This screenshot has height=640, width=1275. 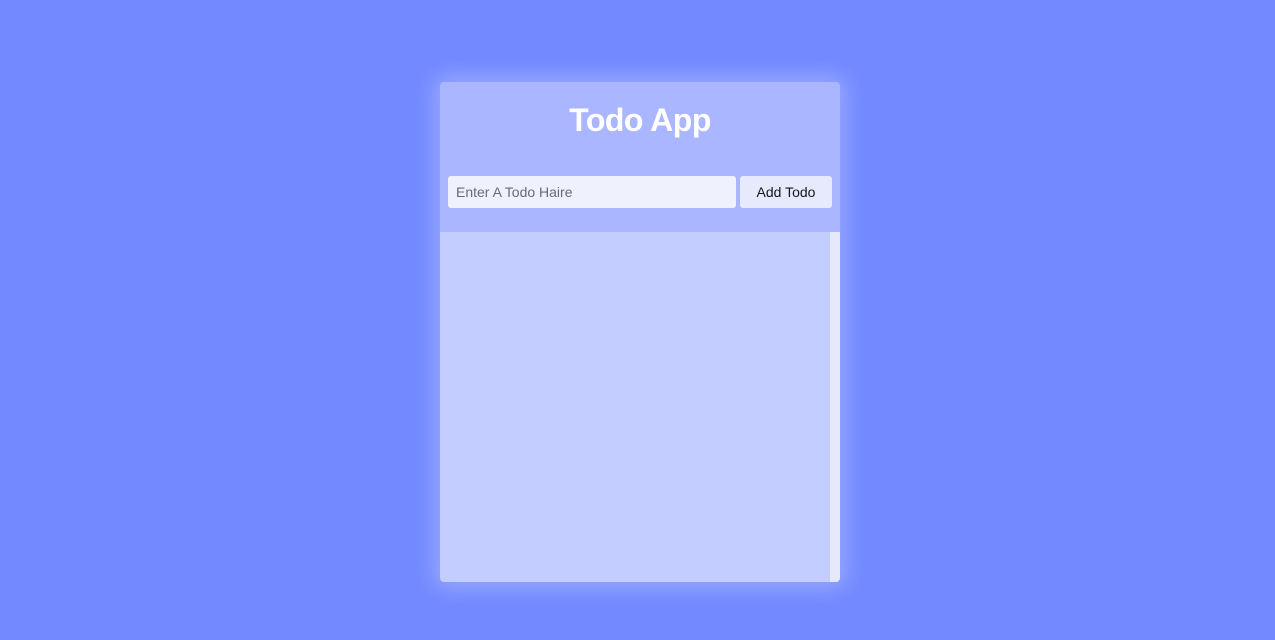 I want to click on todo-header: Todo App Add Todo, so click(x=640, y=157).